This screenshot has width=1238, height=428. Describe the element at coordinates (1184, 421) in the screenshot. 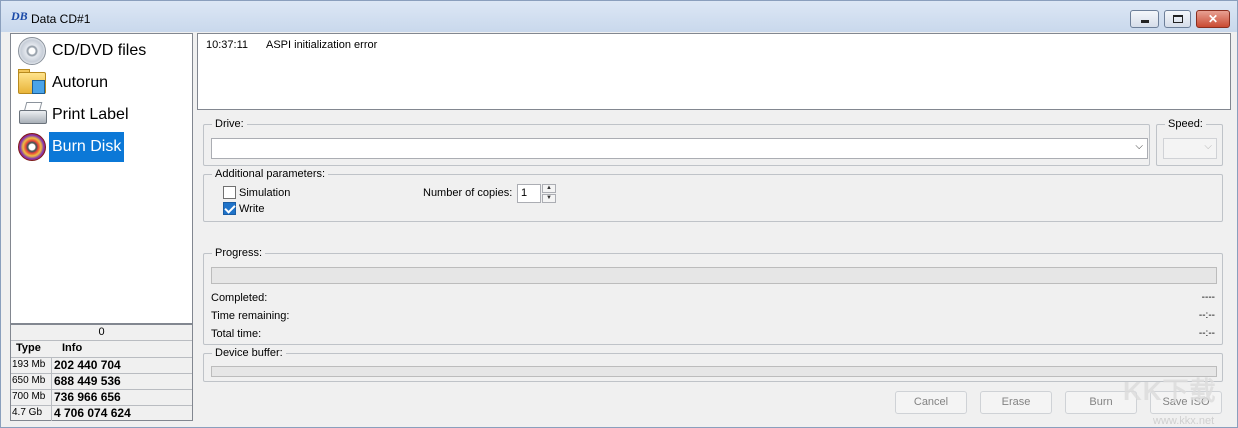

I see `watermark-url: www.kkx.net` at that location.